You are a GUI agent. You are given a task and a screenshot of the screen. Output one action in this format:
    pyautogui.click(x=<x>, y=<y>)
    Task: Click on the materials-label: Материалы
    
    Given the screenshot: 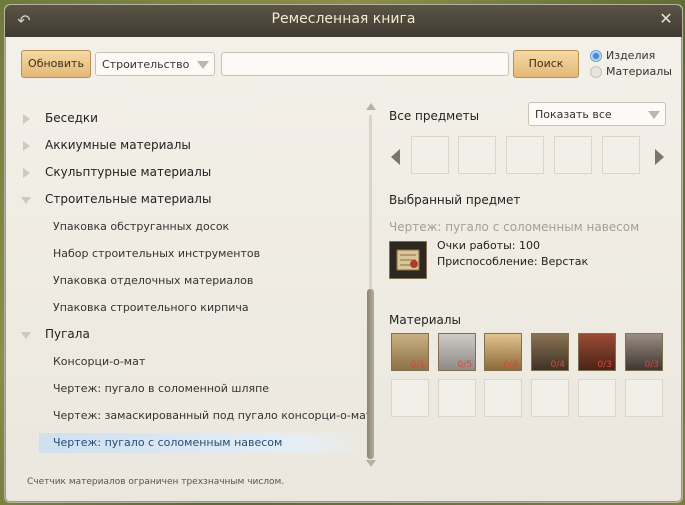 What is the action you would take?
    pyautogui.click(x=425, y=320)
    